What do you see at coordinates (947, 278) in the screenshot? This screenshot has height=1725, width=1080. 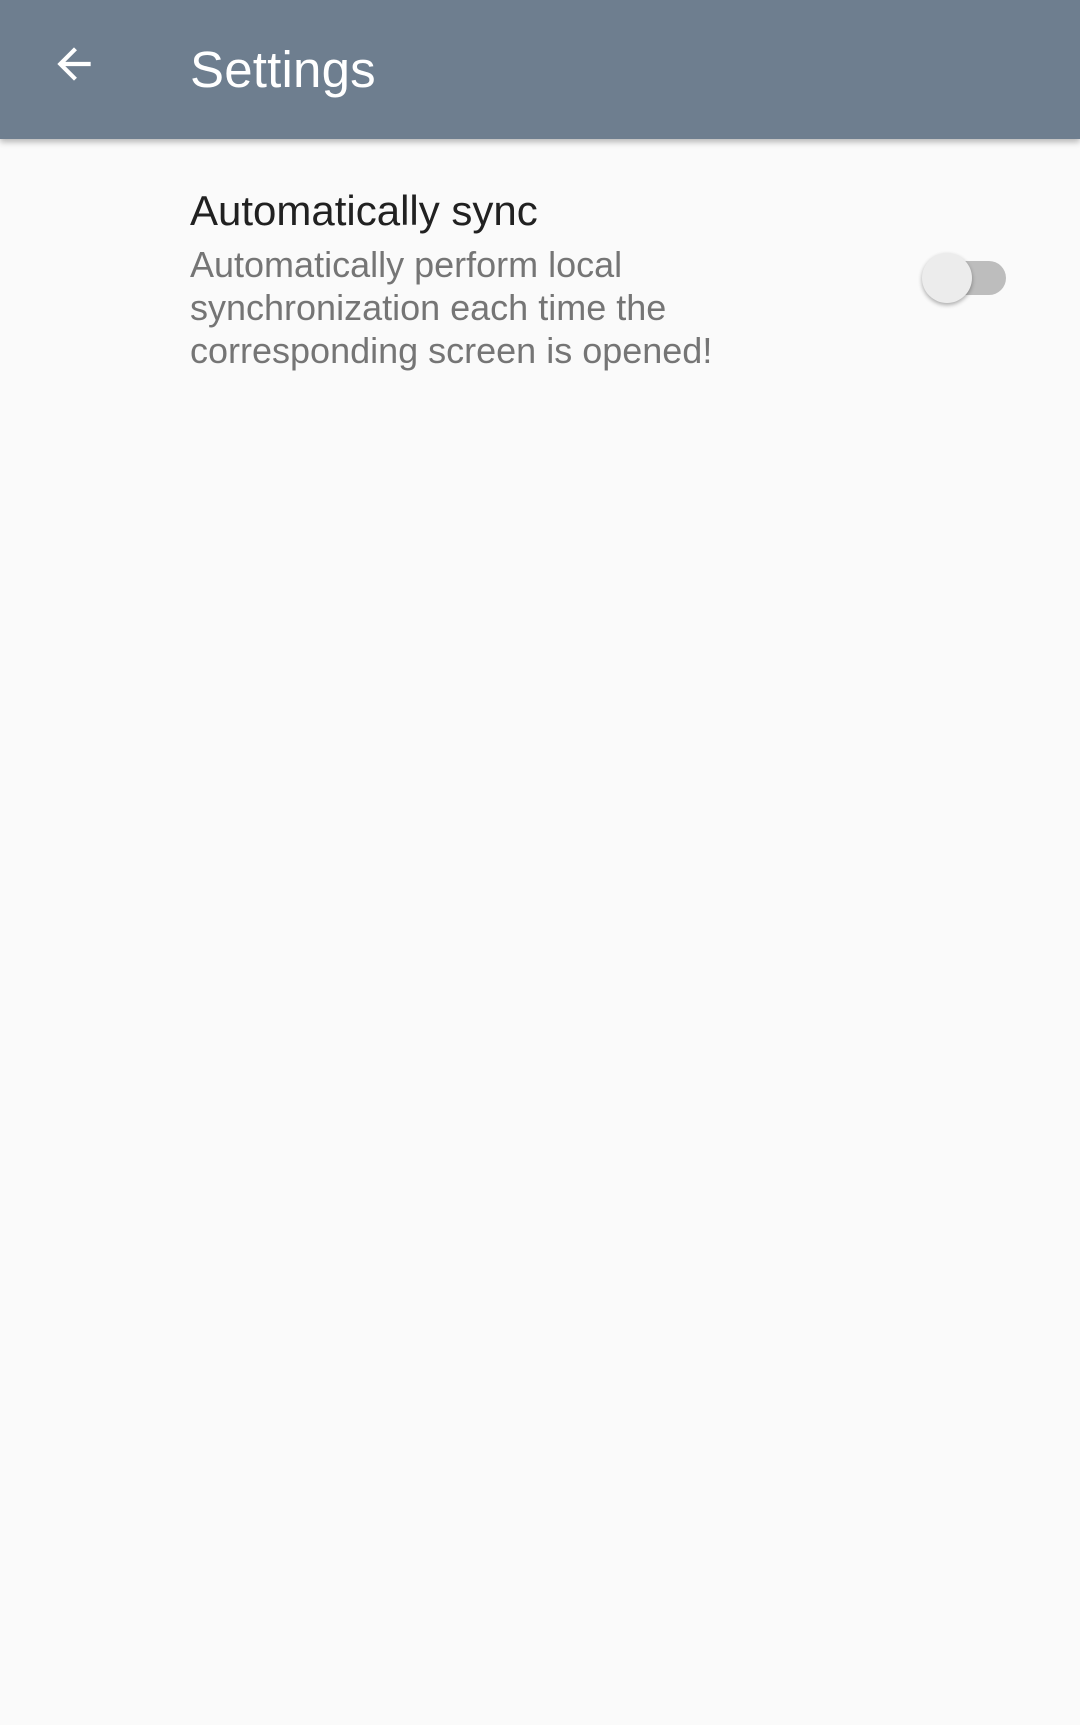 I see `switch-thumb` at bounding box center [947, 278].